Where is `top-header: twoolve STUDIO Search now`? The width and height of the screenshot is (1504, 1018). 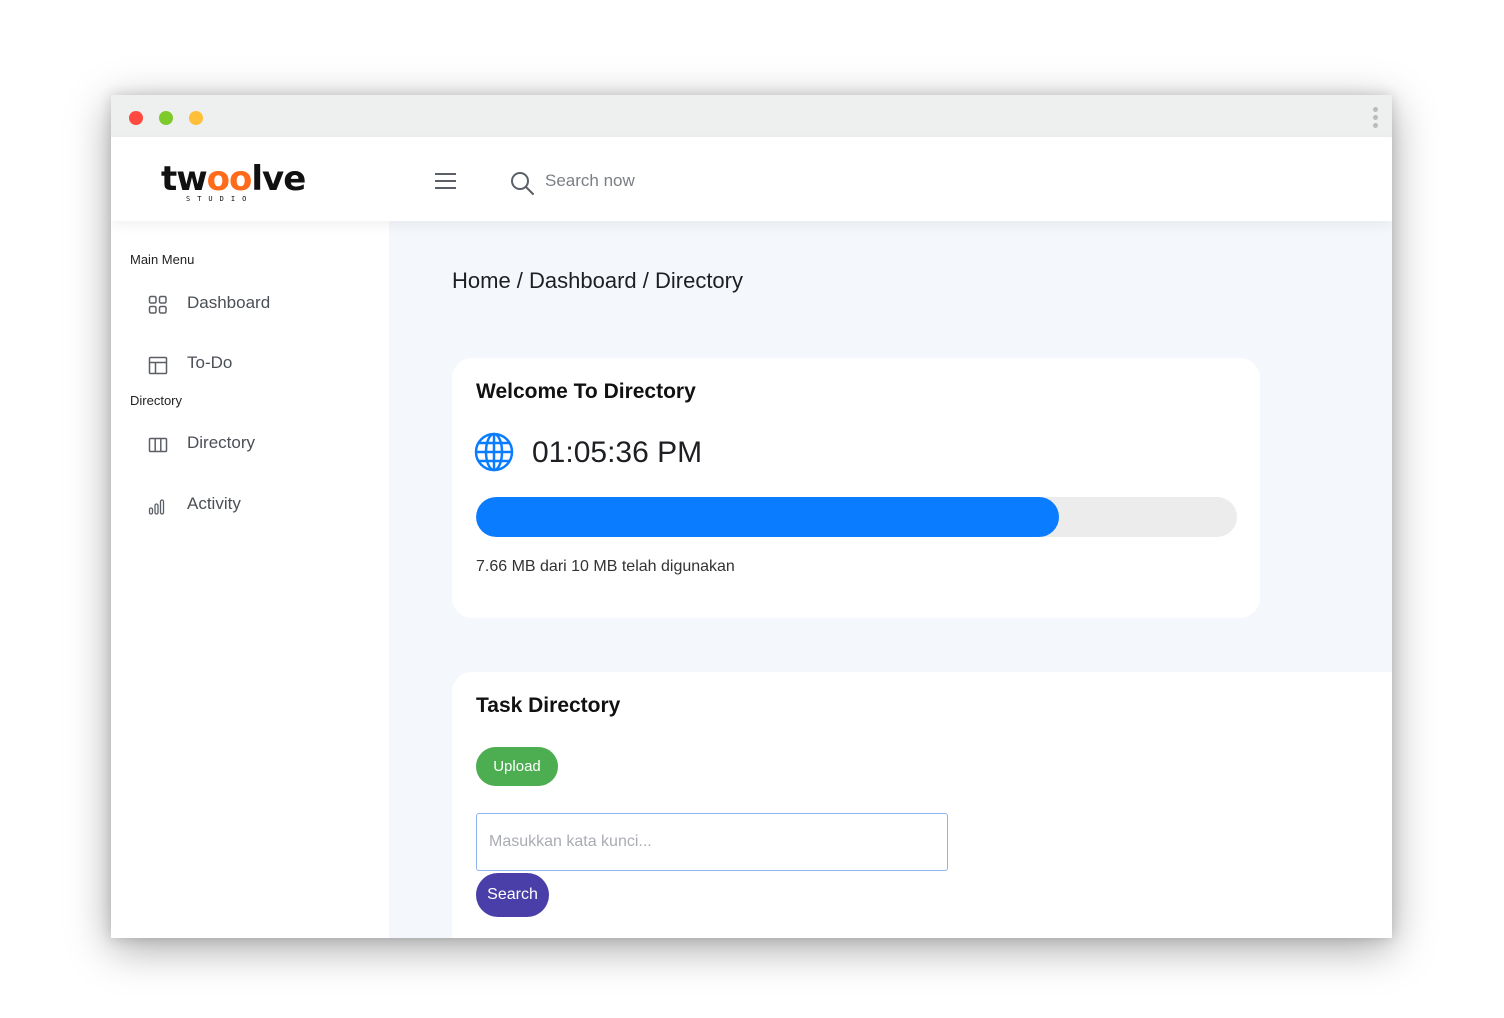 top-header: twoolve STUDIO Search now is located at coordinates (751, 179).